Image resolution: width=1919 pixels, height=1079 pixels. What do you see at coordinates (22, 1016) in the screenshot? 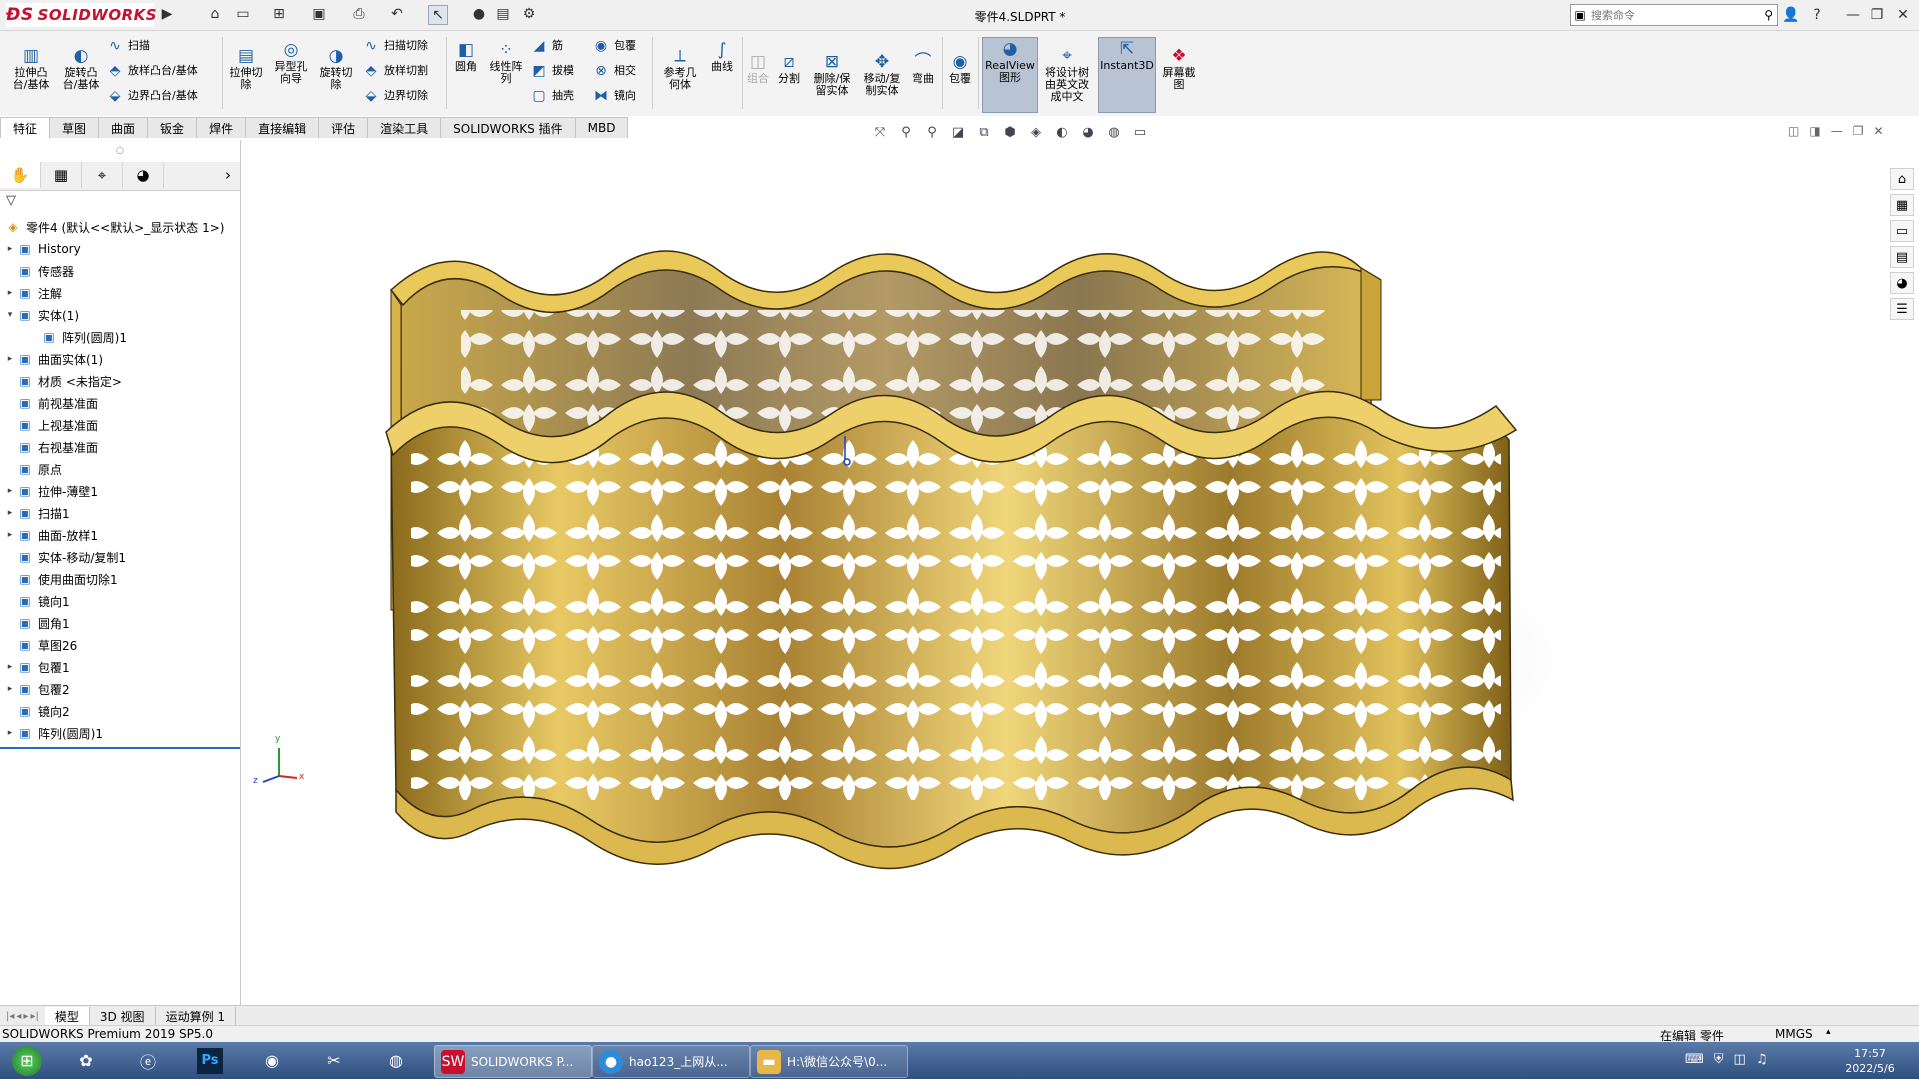
I see `tab-scroll-arrows: |◂ ◂ ▸ ▸|` at bounding box center [22, 1016].